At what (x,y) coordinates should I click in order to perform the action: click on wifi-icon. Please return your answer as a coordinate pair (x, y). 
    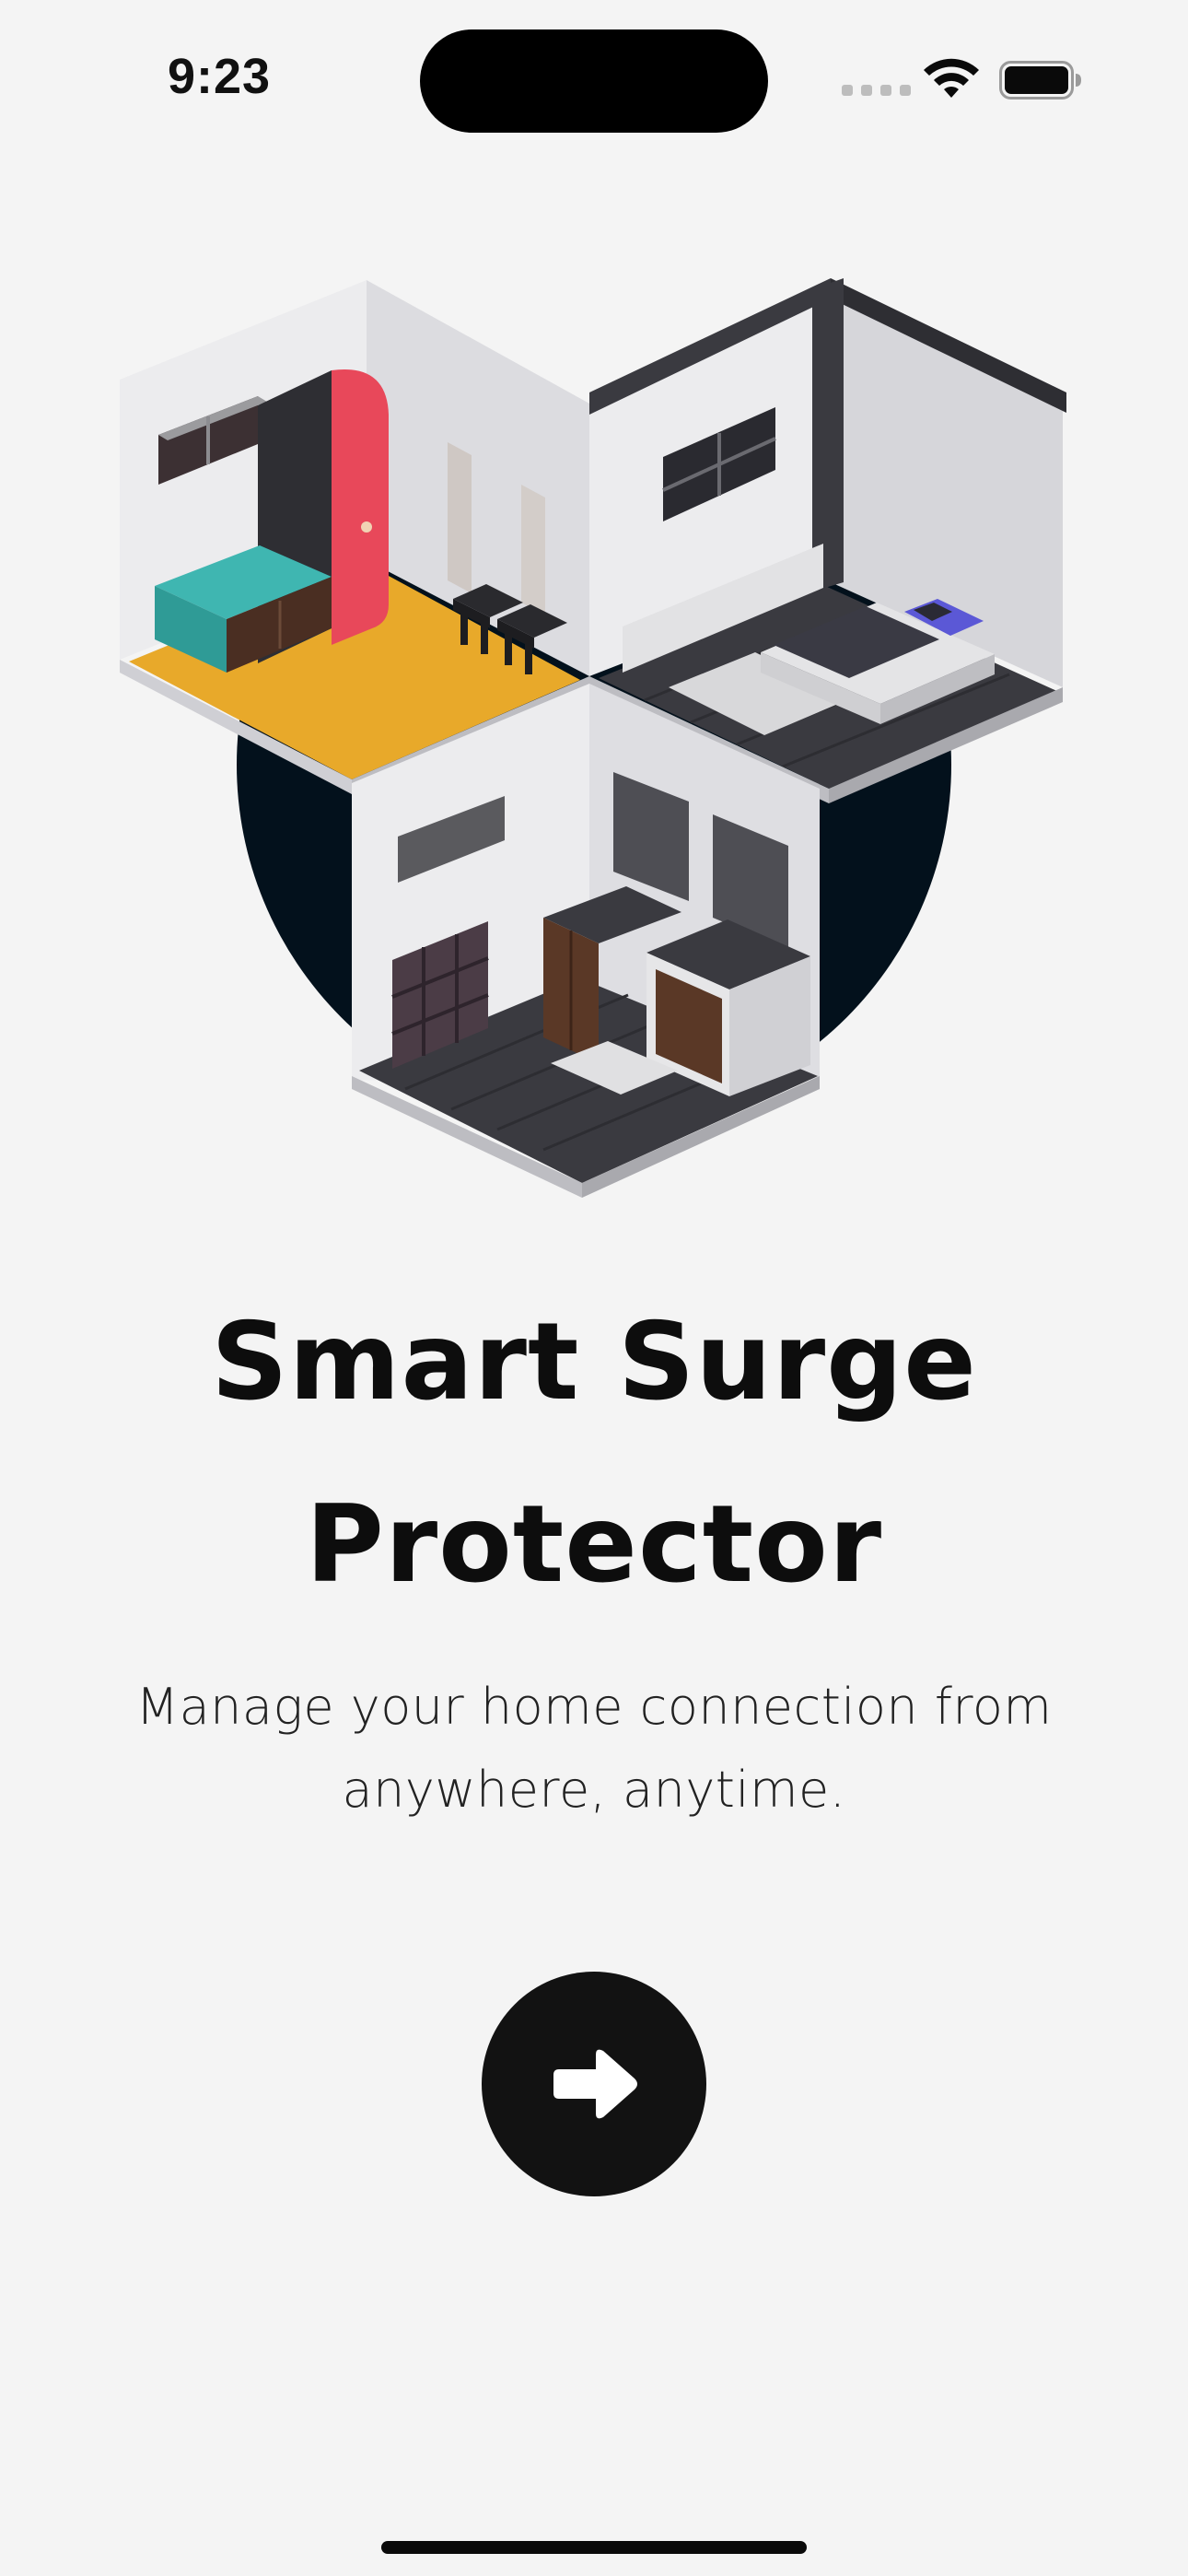
    Looking at the image, I should click on (951, 78).